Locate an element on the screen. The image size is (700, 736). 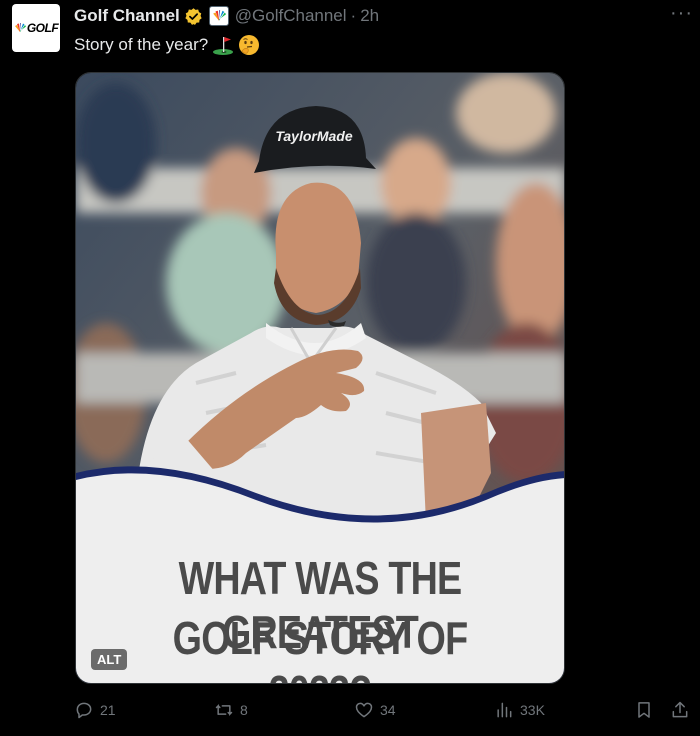
bookmark-icon is located at coordinates (644, 710).